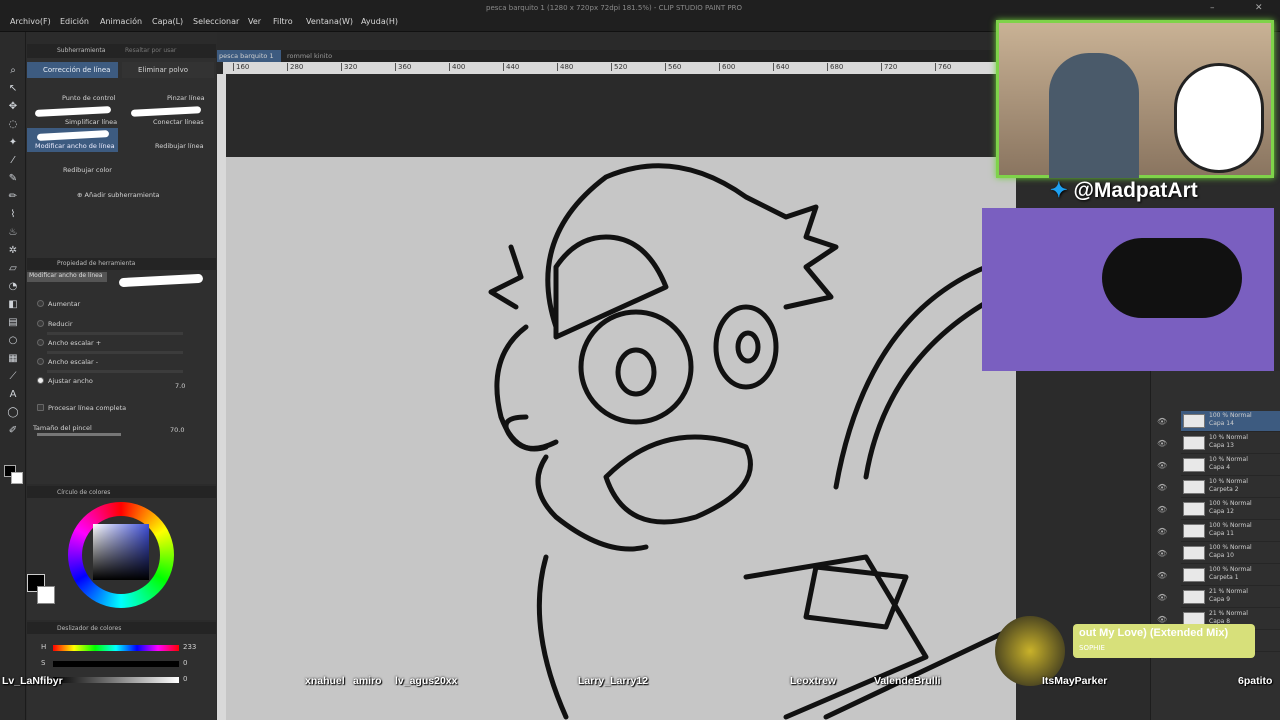  What do you see at coordinates (13, 179) in the screenshot?
I see `pen-tool-icon: ✎` at bounding box center [13, 179].